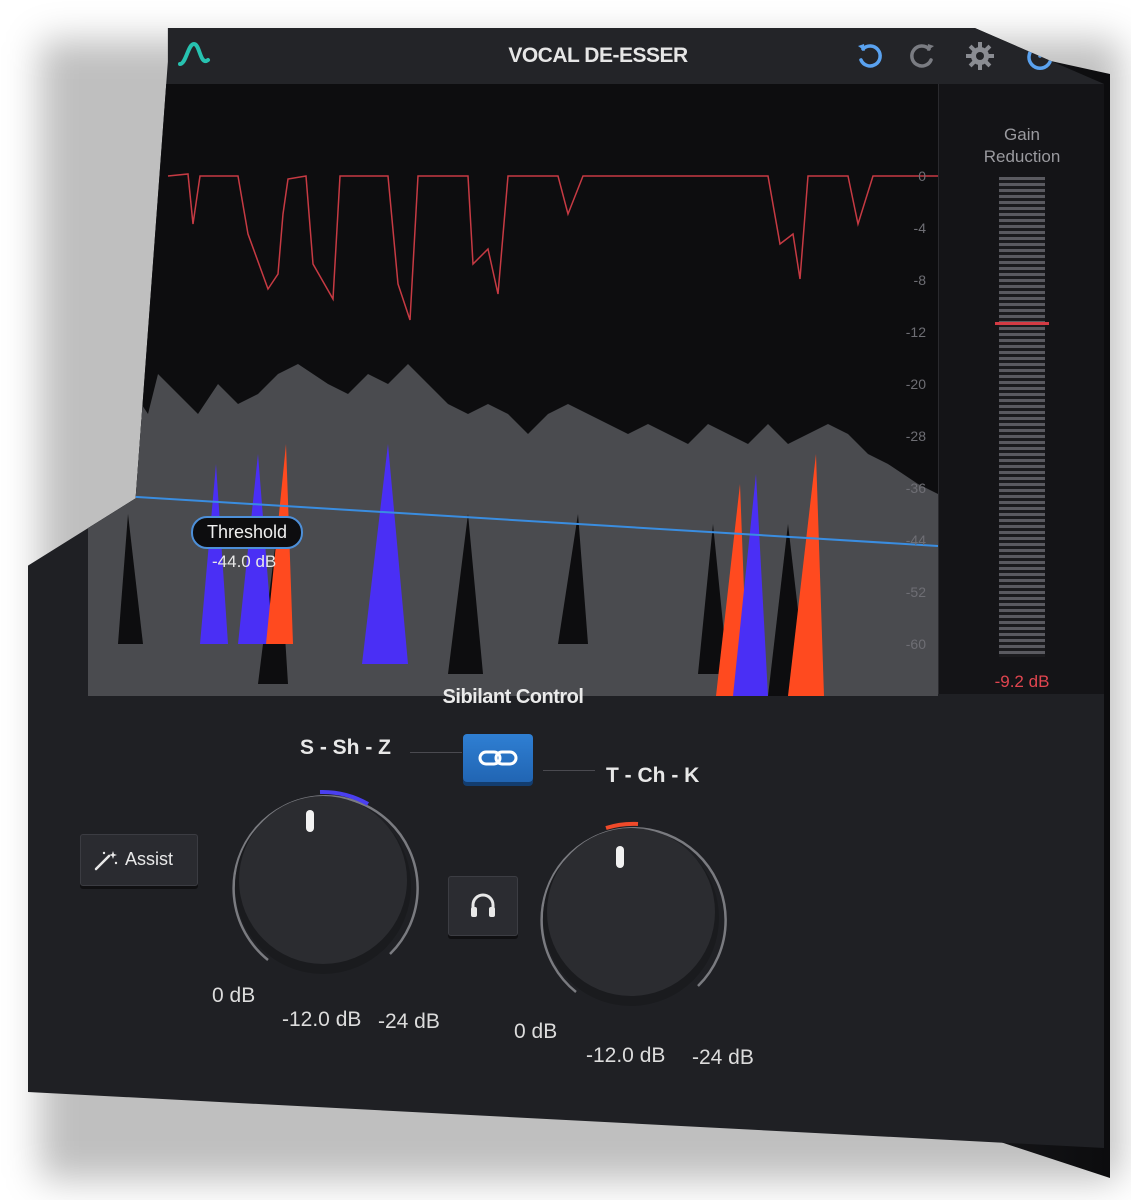 The height and width of the screenshot is (1200, 1131). I want to click on link-icon, so click(498, 758).